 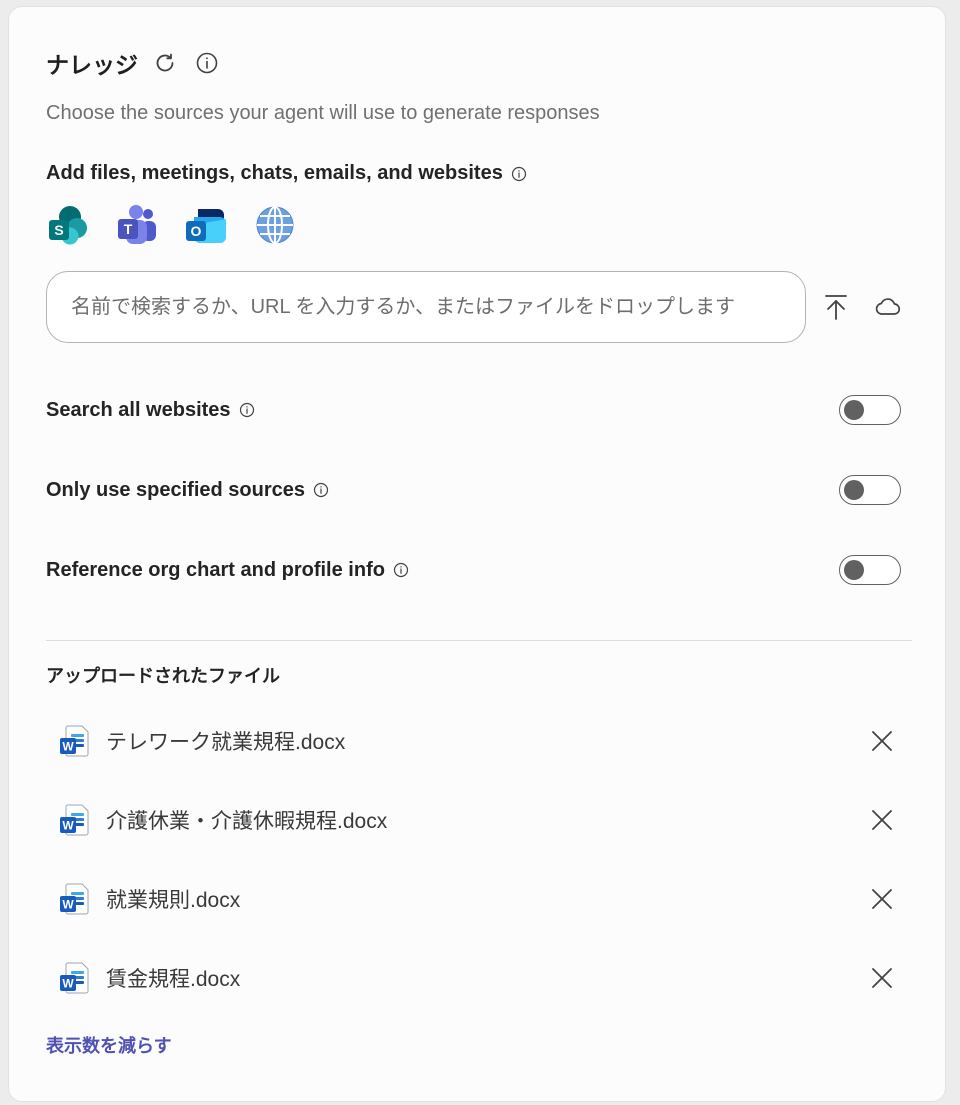 I want to click on file-name: 介護休業・介護休暇規程.docx, so click(x=247, y=821).